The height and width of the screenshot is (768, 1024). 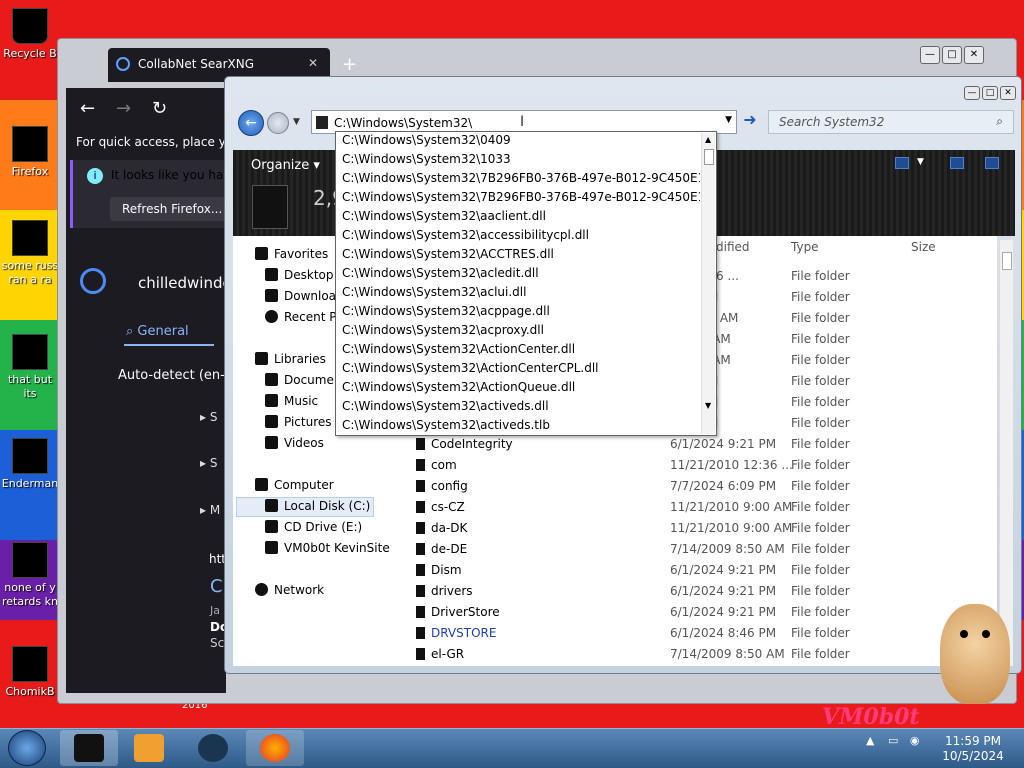 What do you see at coordinates (449, 486) in the screenshot?
I see `row-name: config` at bounding box center [449, 486].